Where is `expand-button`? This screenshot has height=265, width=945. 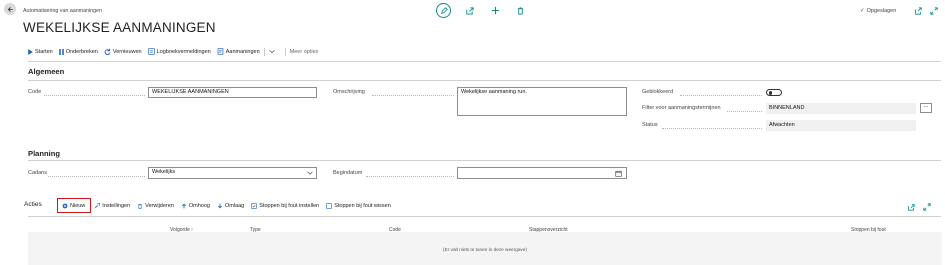
expand-button is located at coordinates (933, 10).